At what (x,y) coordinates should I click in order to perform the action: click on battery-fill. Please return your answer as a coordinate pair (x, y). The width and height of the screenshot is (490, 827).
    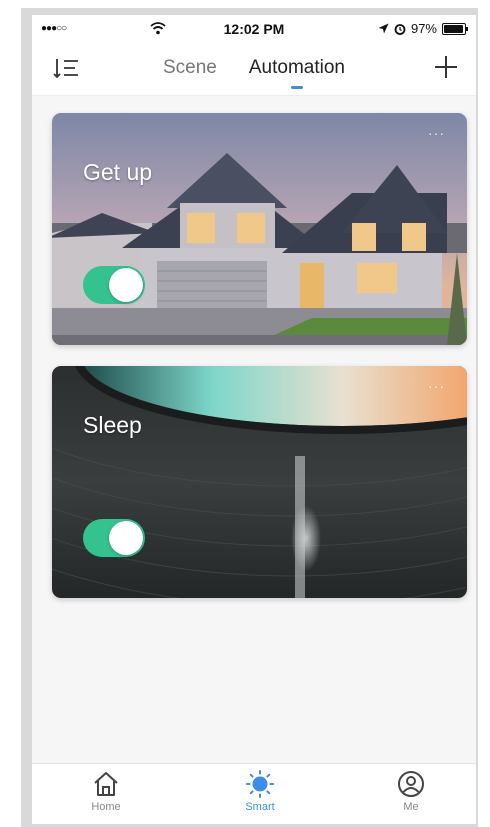
    Looking at the image, I should click on (453, 28).